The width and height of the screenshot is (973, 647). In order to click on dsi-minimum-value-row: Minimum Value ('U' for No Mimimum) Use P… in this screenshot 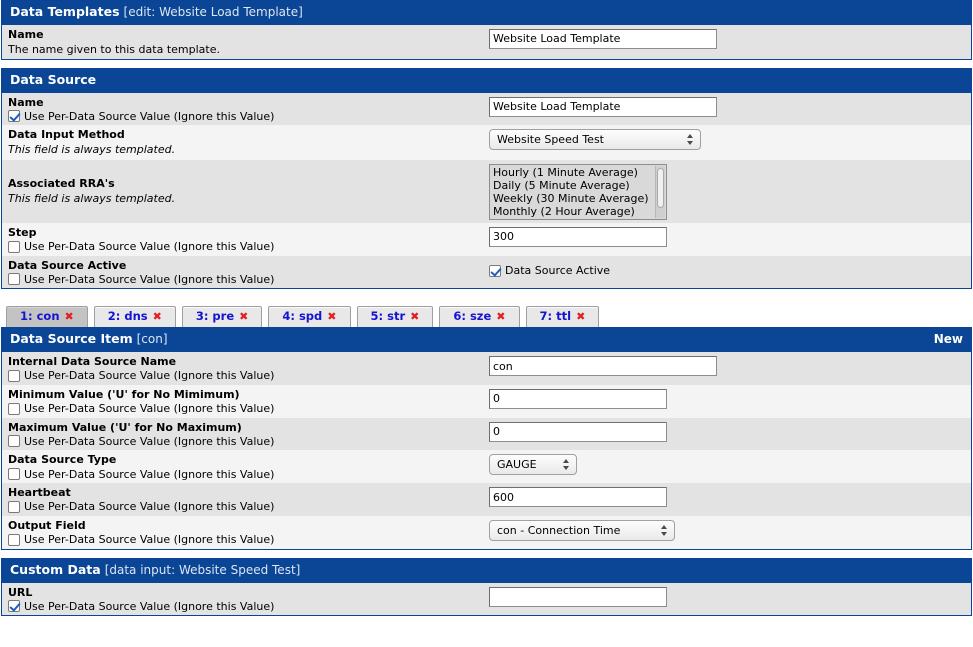, I will do `click(486, 401)`.